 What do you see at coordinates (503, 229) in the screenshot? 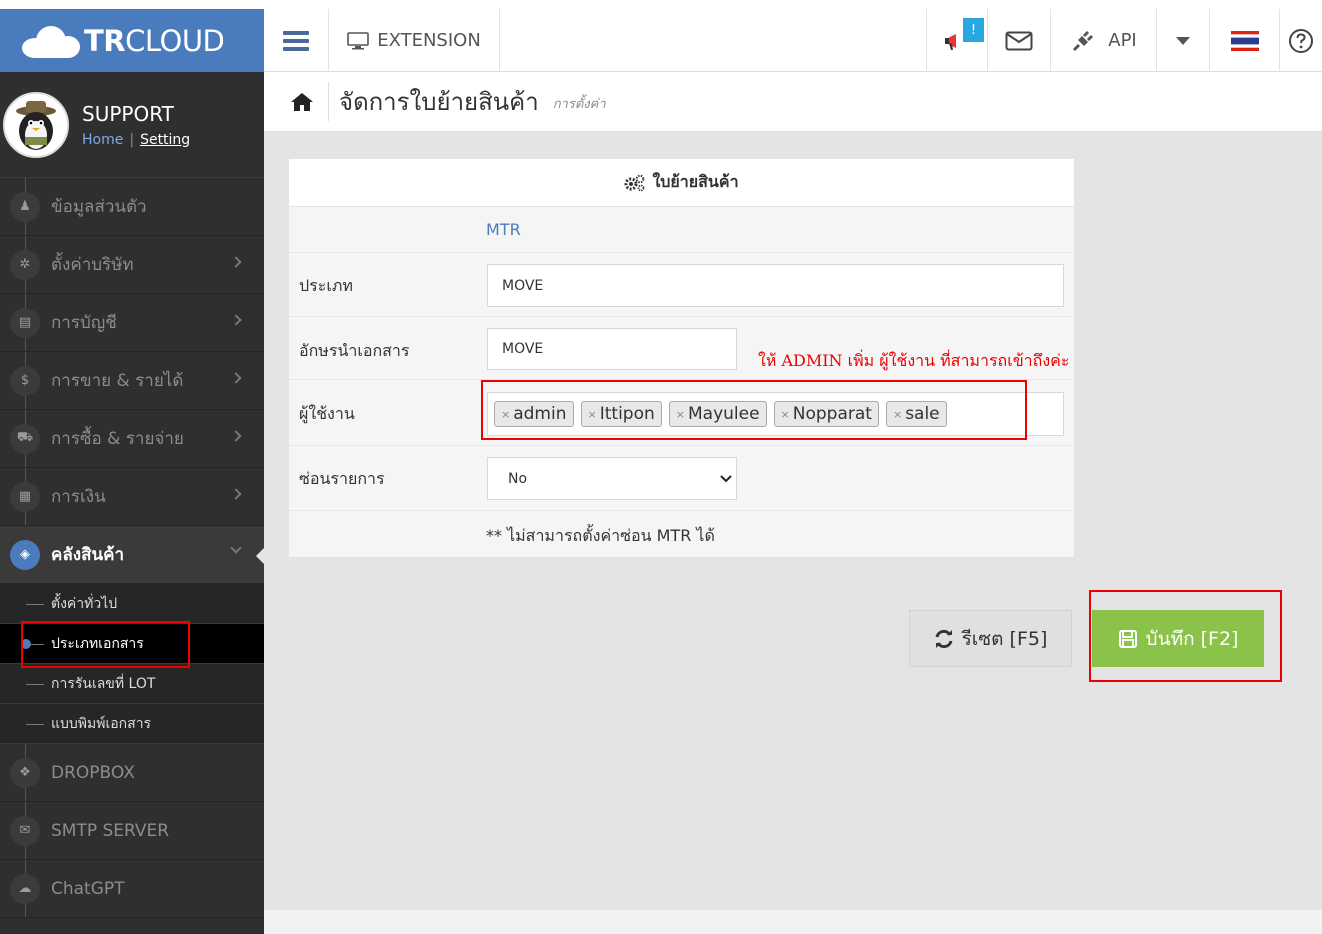
I see `document-code: MTR` at bounding box center [503, 229].